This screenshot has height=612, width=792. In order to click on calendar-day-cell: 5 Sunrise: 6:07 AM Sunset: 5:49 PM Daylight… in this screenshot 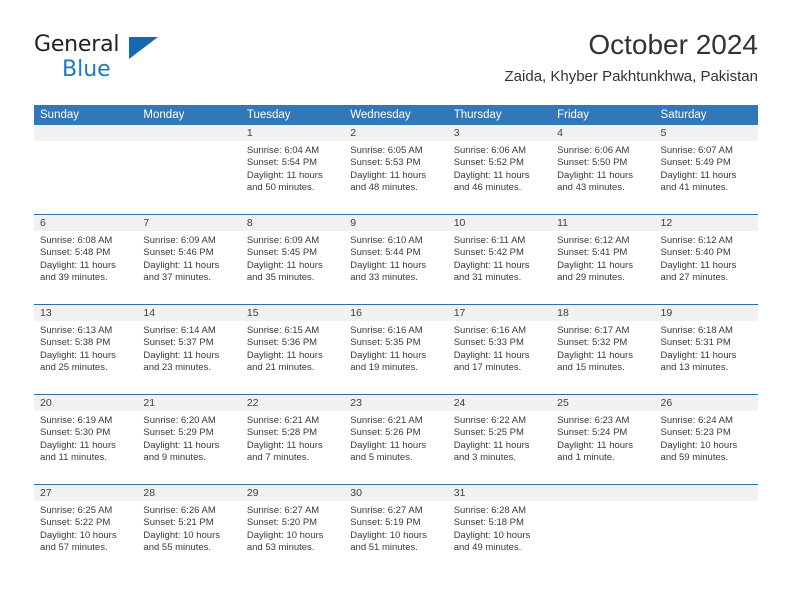, I will do `click(706, 169)`.